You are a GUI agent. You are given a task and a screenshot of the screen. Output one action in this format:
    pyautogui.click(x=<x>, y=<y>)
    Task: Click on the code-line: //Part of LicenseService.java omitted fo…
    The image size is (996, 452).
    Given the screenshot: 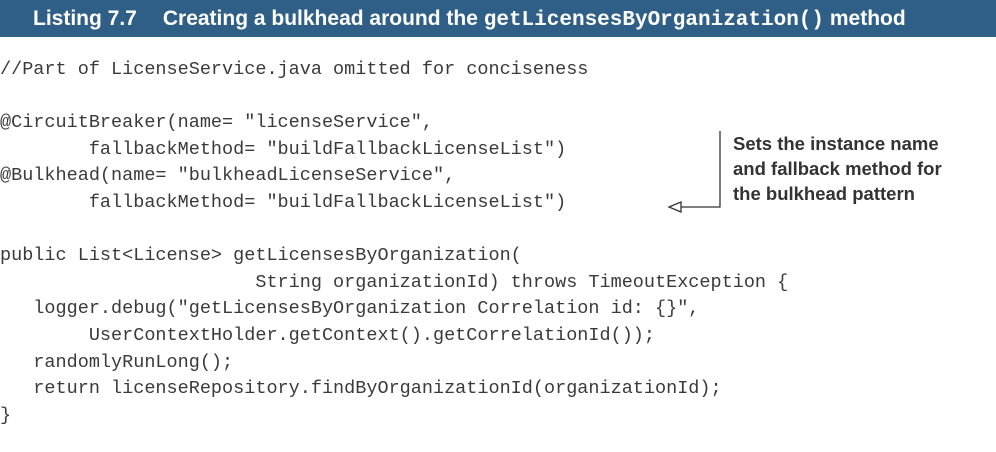 What is the action you would take?
    pyautogui.click(x=294, y=69)
    